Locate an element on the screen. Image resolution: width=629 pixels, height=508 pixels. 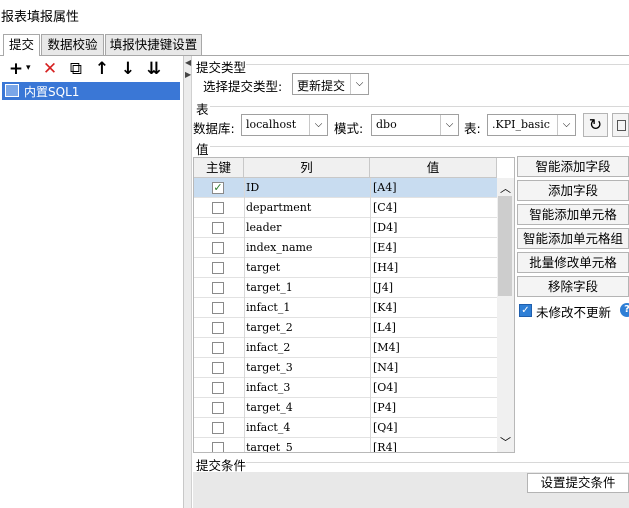
primary-key-checkbox: ✓ is located at coordinates (218, 188).